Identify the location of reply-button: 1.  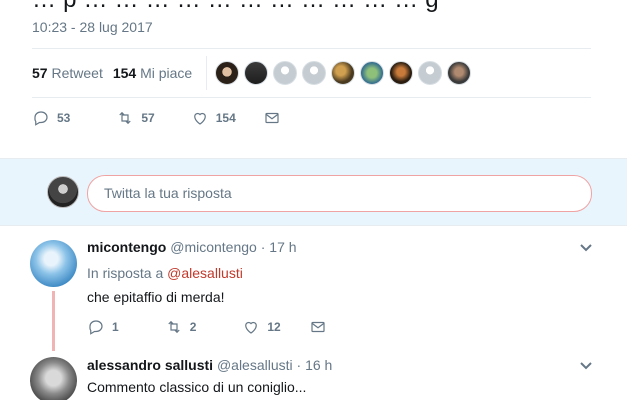
(103, 327).